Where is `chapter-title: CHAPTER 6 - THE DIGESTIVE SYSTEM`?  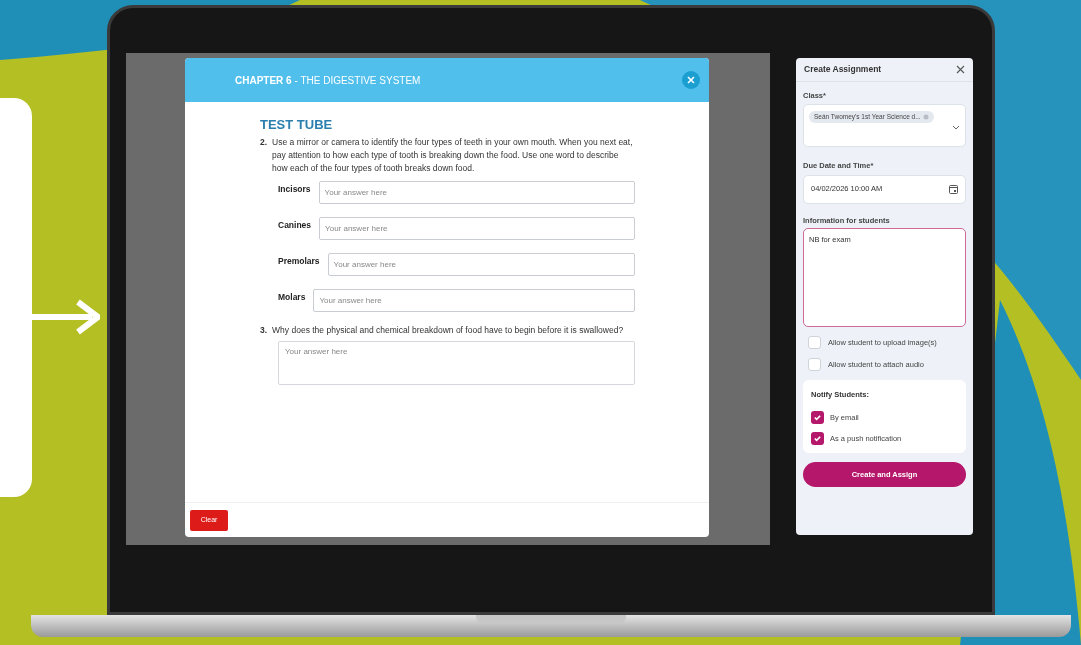 chapter-title: CHAPTER 6 - THE DIGESTIVE SYSTEM is located at coordinates (328, 80).